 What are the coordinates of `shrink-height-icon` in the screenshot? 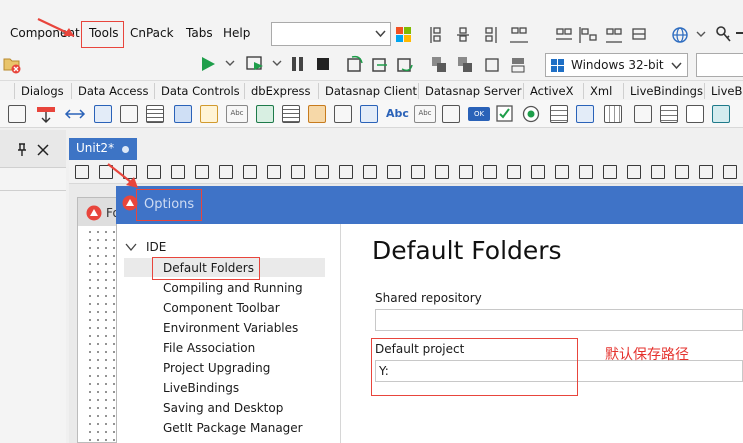 It's located at (442, 172).